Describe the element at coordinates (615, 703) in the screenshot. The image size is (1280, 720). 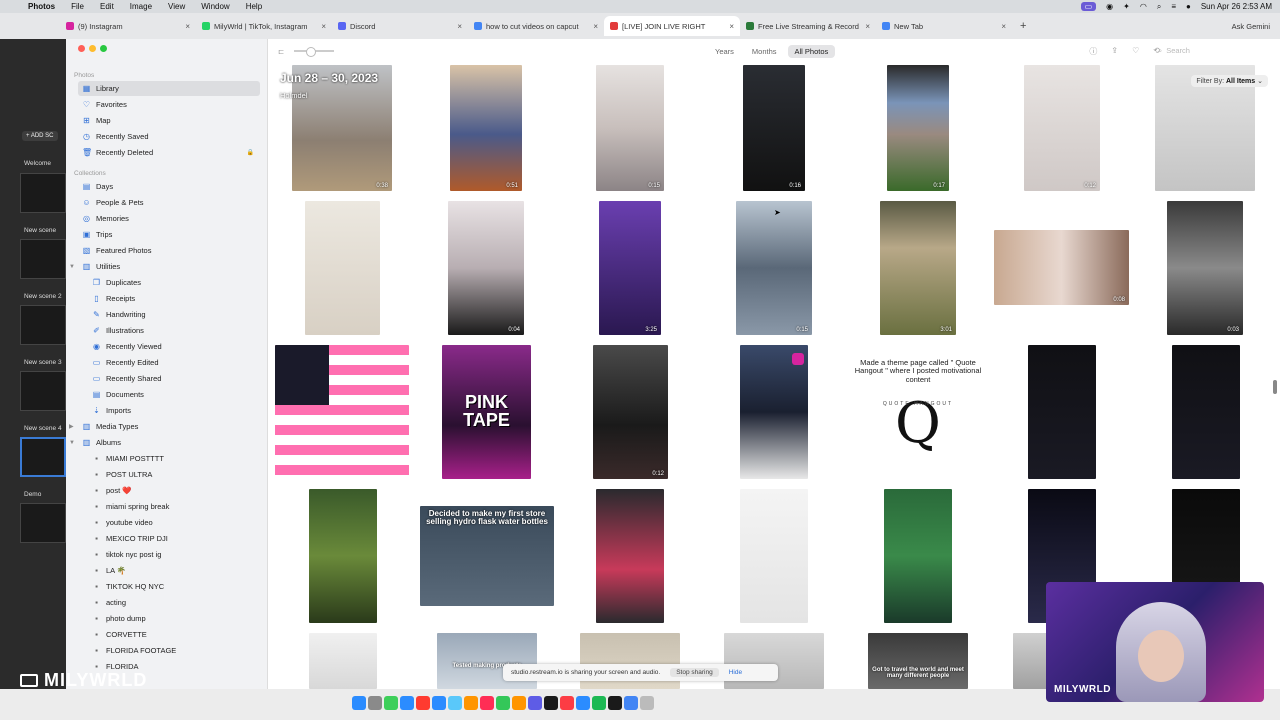
I see `capcut-icon` at that location.